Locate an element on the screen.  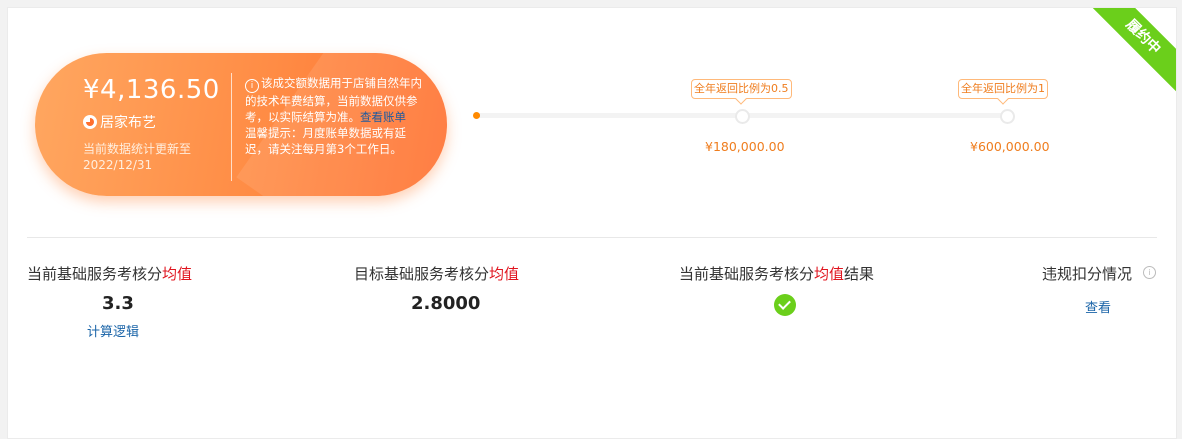
calc-logic-link: 计算逻辑 is located at coordinates (113, 330).